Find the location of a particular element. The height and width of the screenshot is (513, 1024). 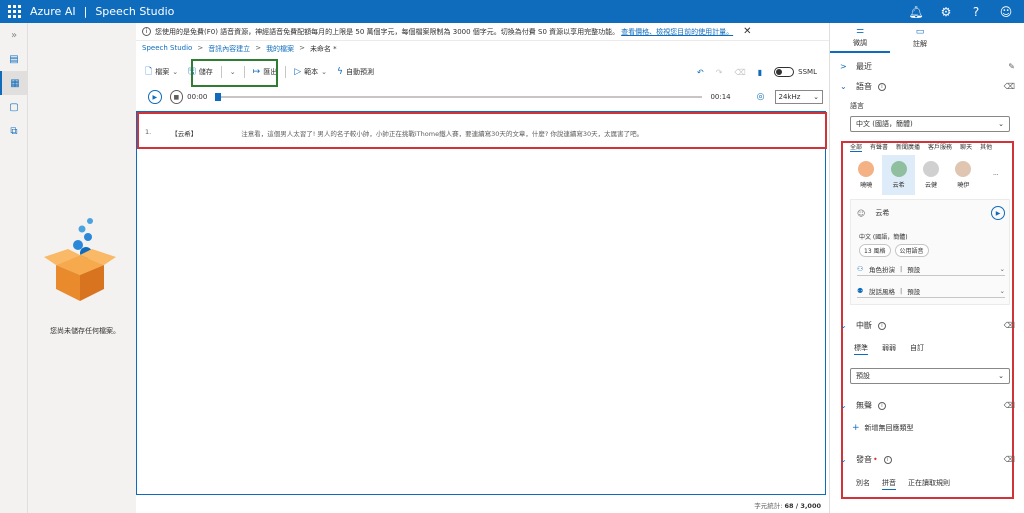

breadcrumb-audio-content: 音訊內容建立 is located at coordinates (229, 49).